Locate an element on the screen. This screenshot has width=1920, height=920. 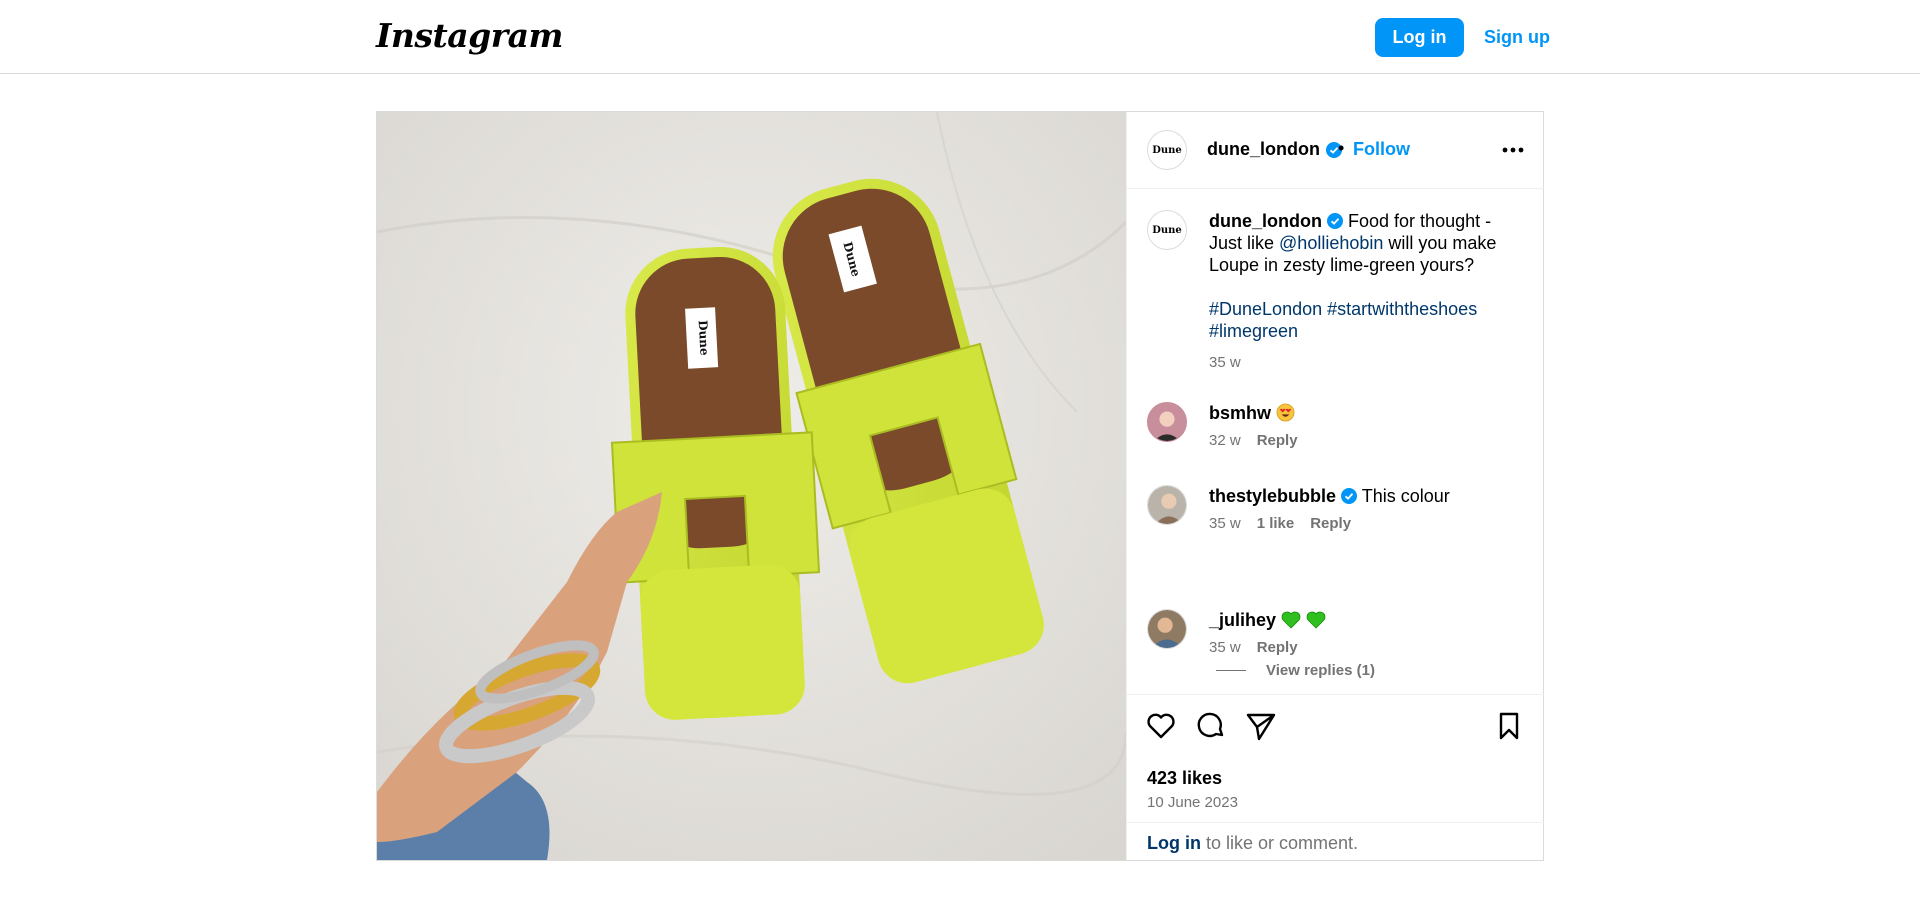
caption-time: 35 w is located at coordinates (1225, 362).